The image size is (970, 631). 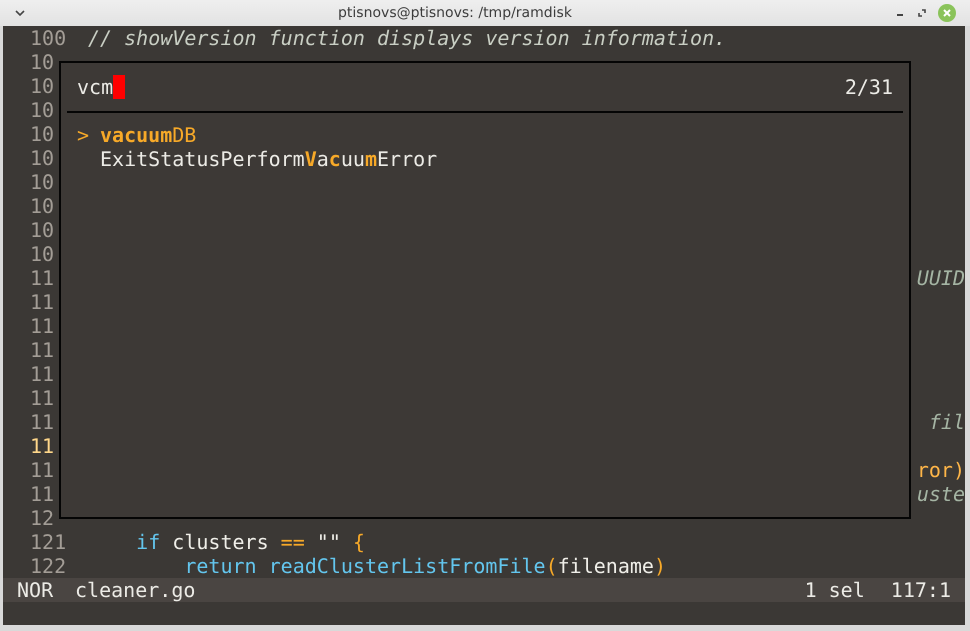 I want to click on code-text: ), so click(x=660, y=566).